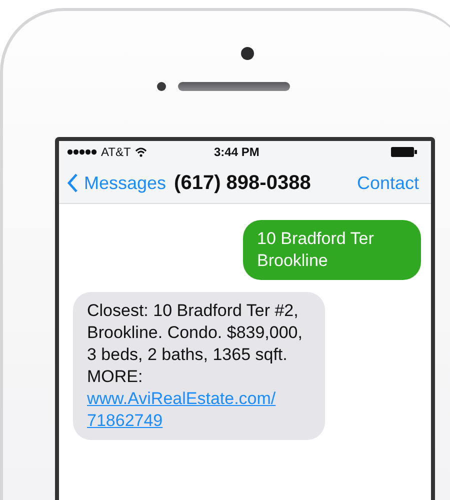 Image resolution: width=450 pixels, height=500 pixels. I want to click on camera-icon, so click(247, 53).